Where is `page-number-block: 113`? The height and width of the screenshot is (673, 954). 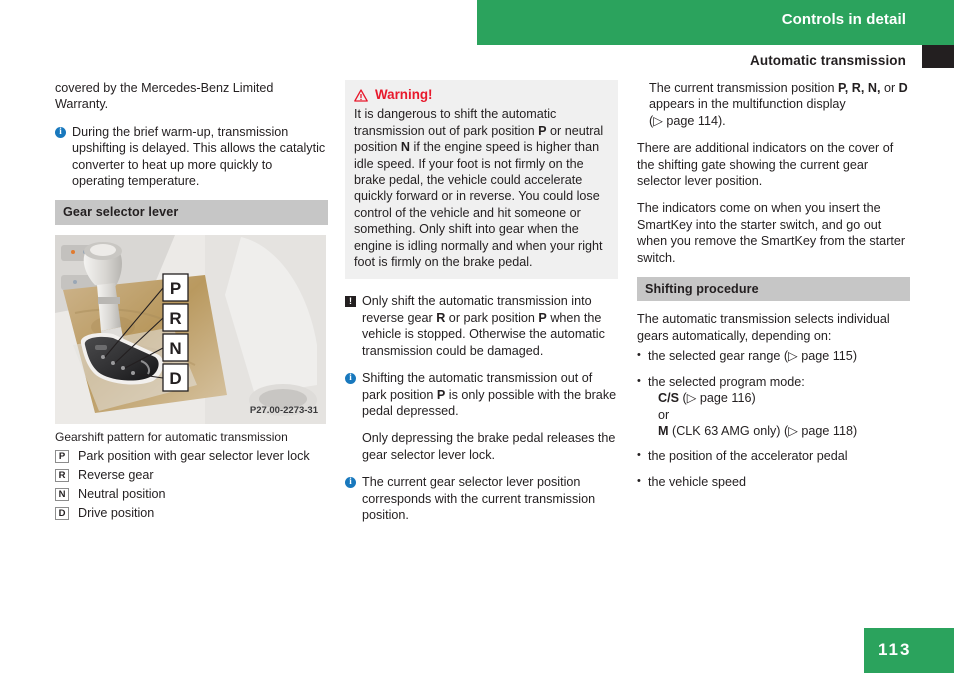
page-number-block: 113 is located at coordinates (909, 650).